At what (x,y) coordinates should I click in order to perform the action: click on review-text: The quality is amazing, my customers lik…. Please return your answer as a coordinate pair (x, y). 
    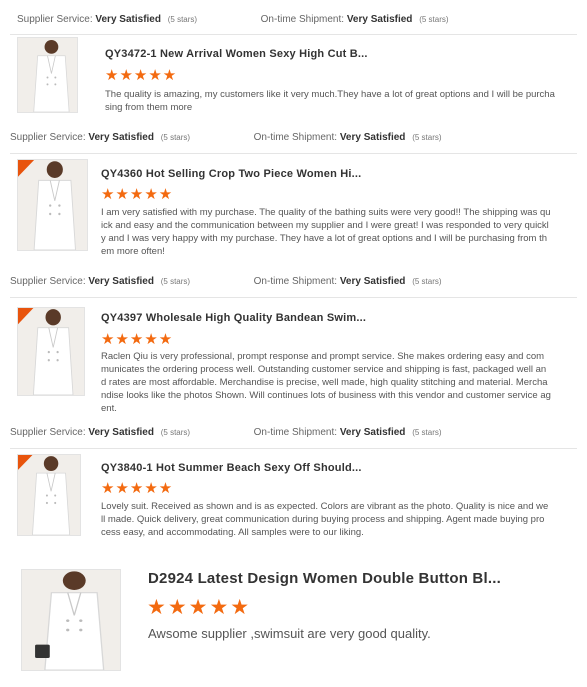
    Looking at the image, I should click on (330, 101).